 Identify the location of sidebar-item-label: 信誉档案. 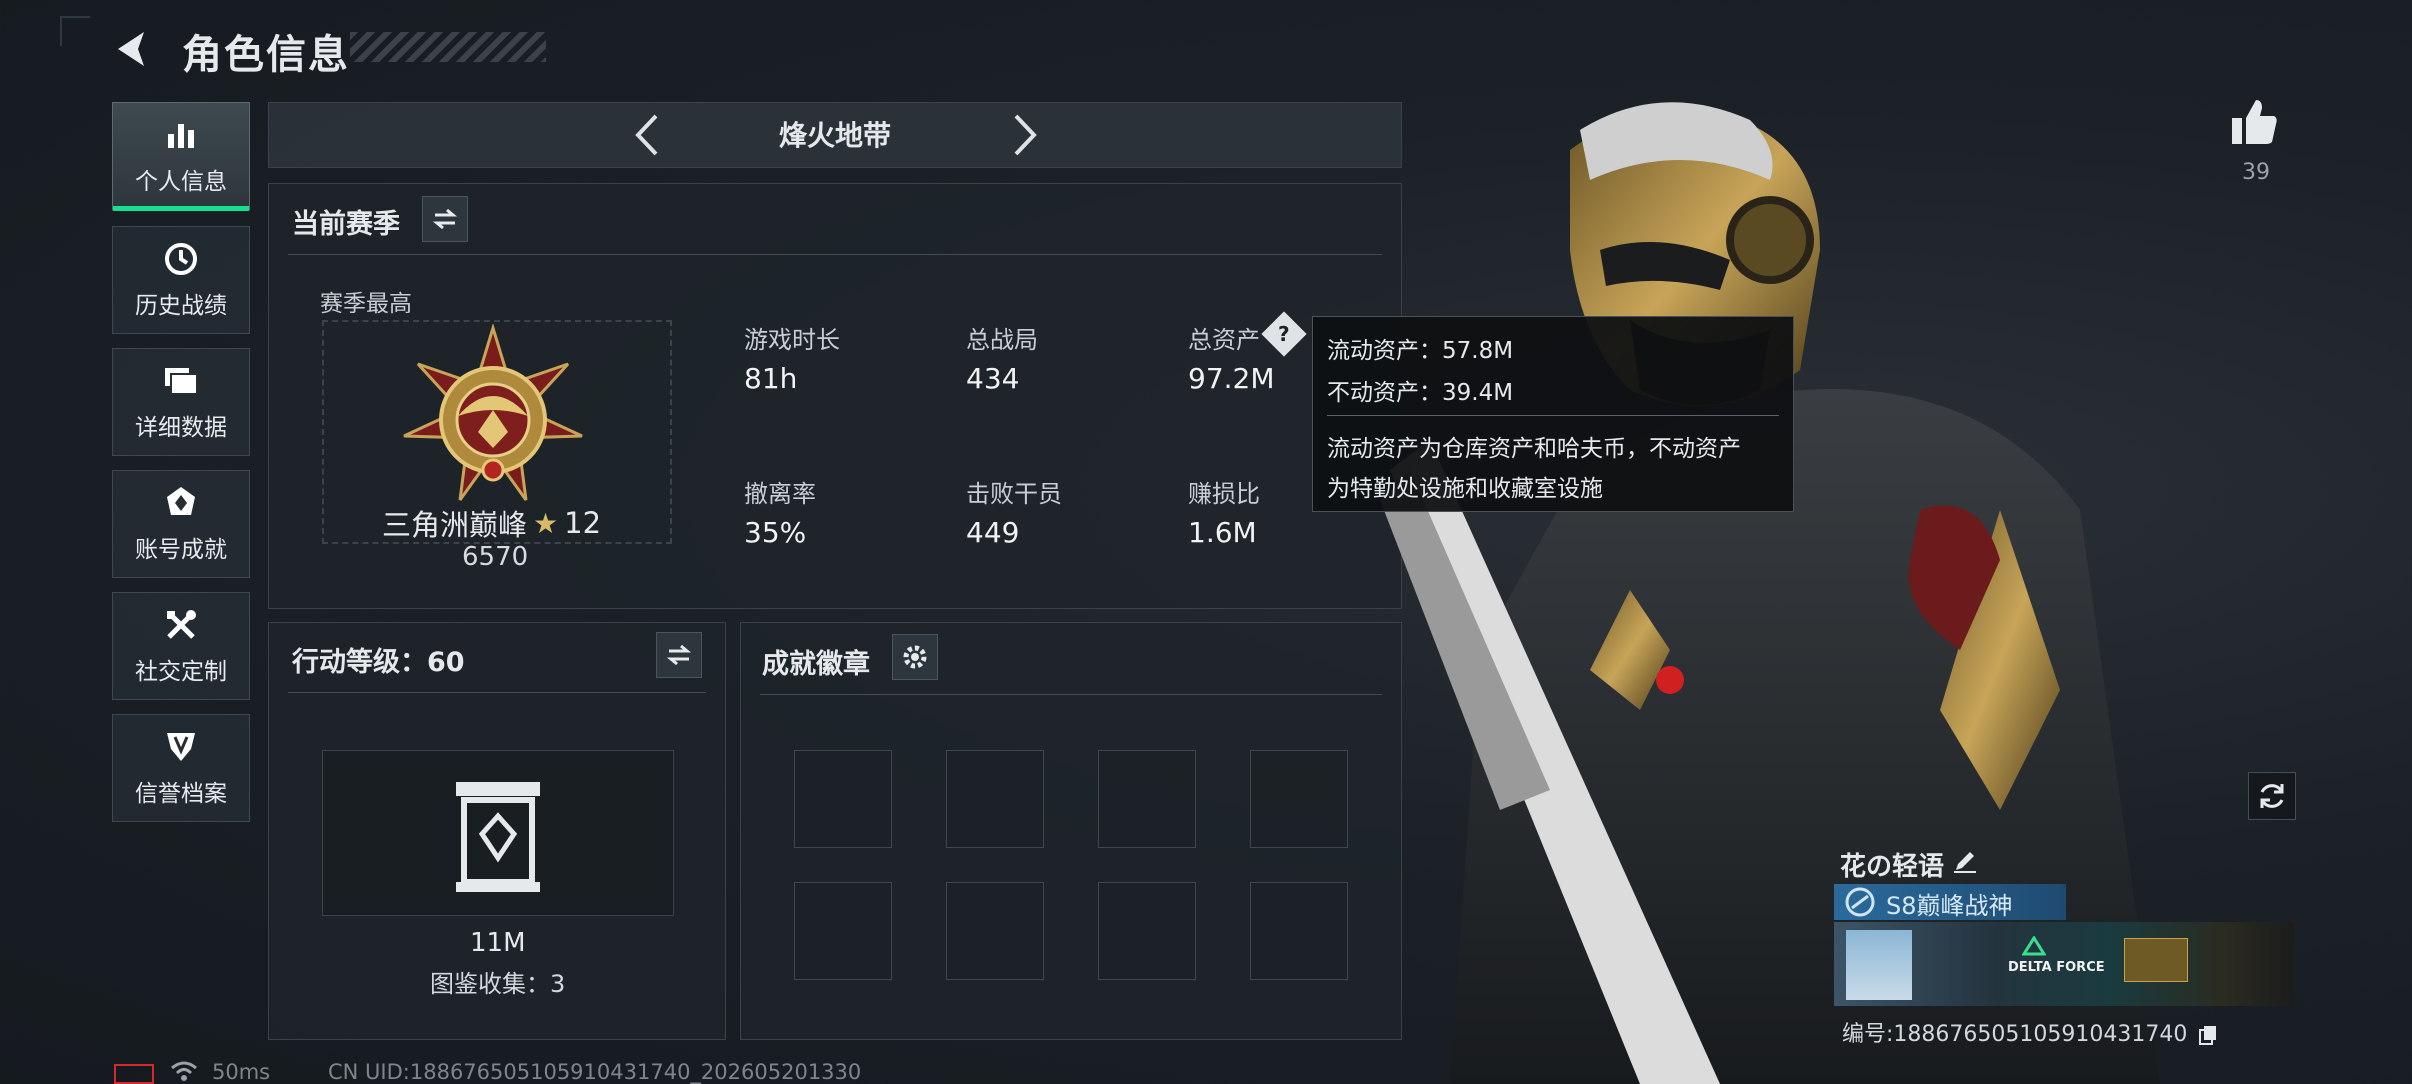
(181, 794).